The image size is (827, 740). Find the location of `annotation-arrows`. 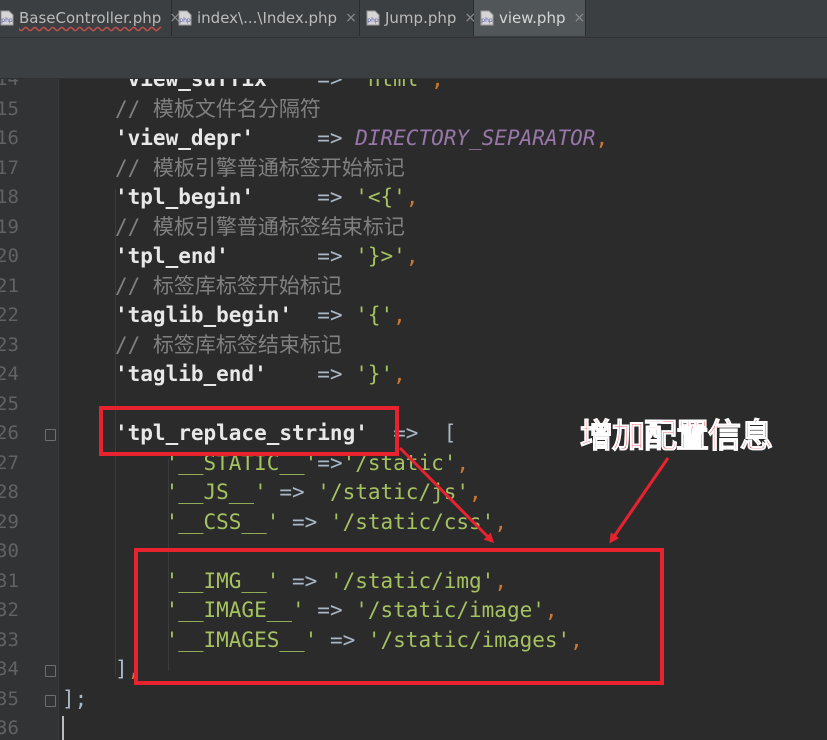

annotation-arrows is located at coordinates (534, 495).